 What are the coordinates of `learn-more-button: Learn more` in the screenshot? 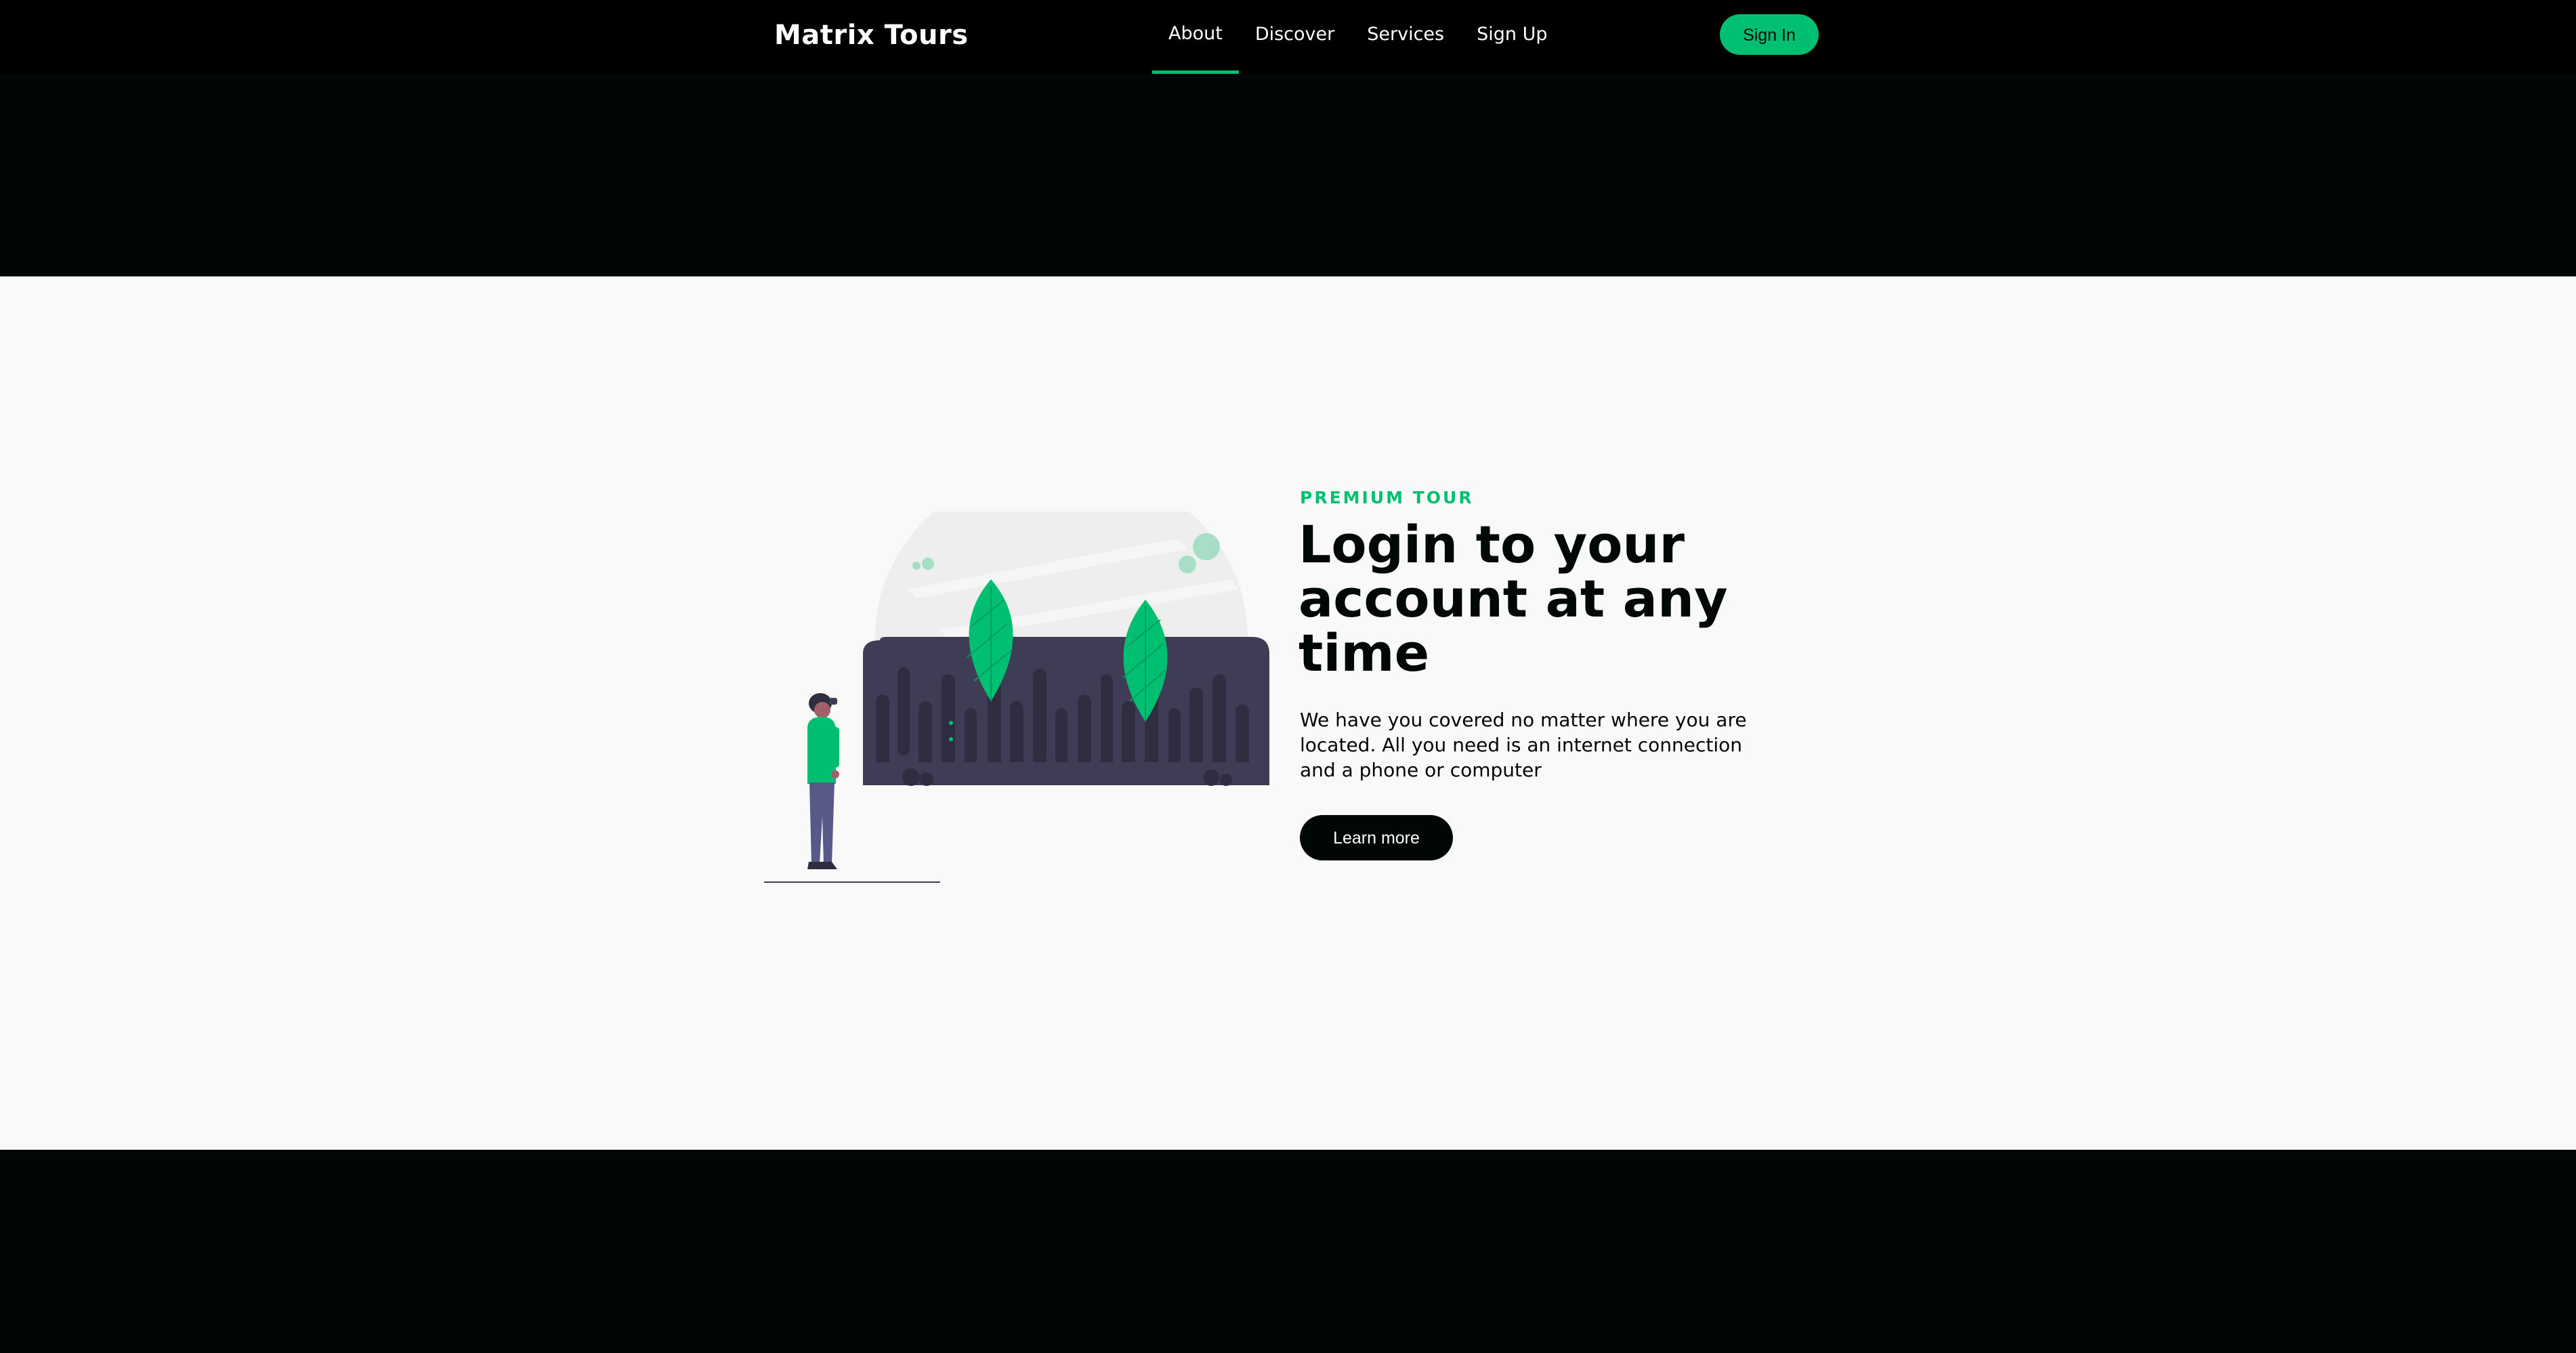 It's located at (1376, 838).